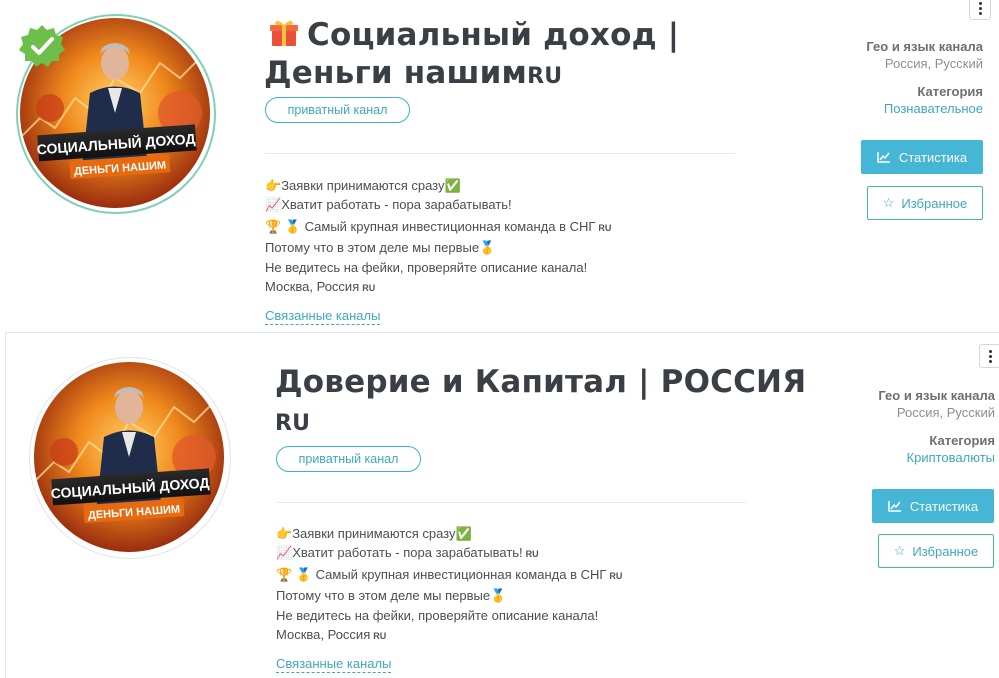  I want to click on title-line1: Доверие и Капитал | РОССИЯ, so click(541, 382).